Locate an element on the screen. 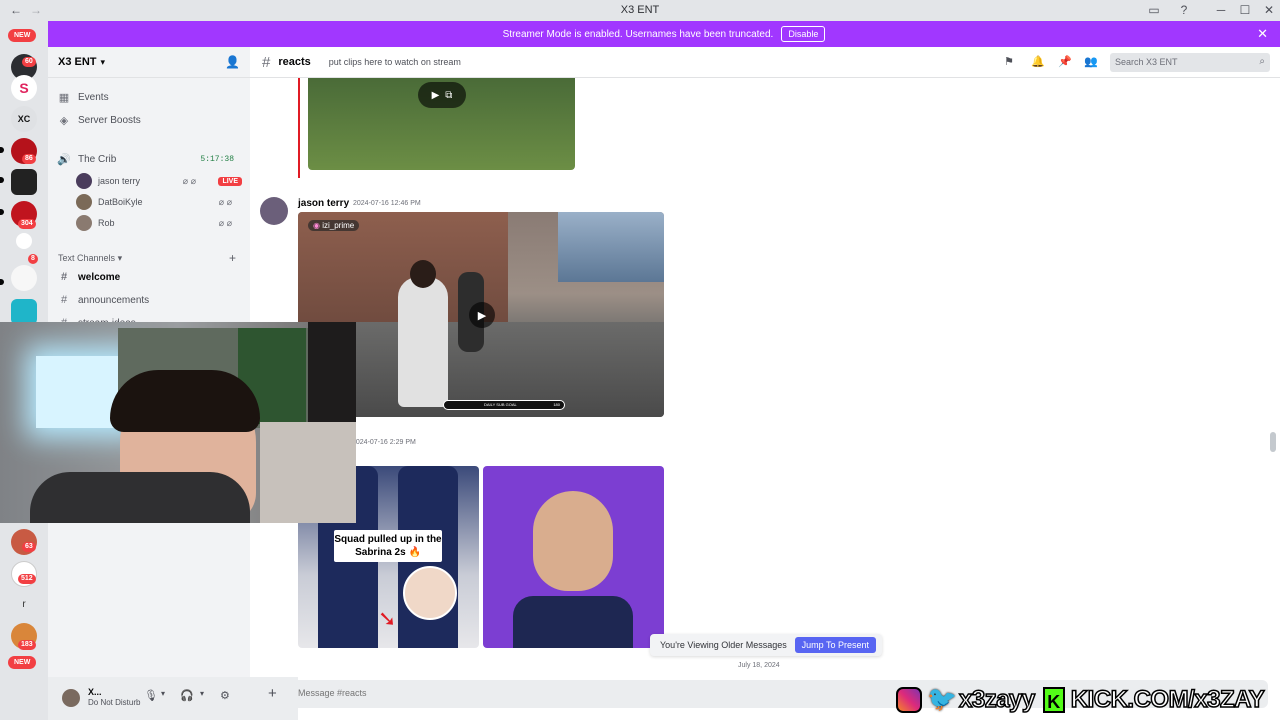 The width and height of the screenshot is (1280, 720). microphone-icon: 🎙 is located at coordinates (151, 695).